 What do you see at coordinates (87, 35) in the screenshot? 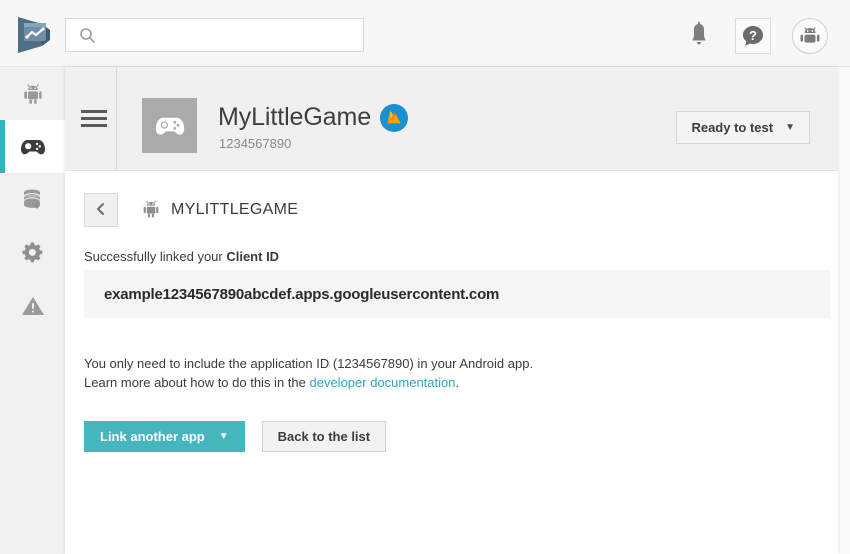
I see `search-icon` at bounding box center [87, 35].